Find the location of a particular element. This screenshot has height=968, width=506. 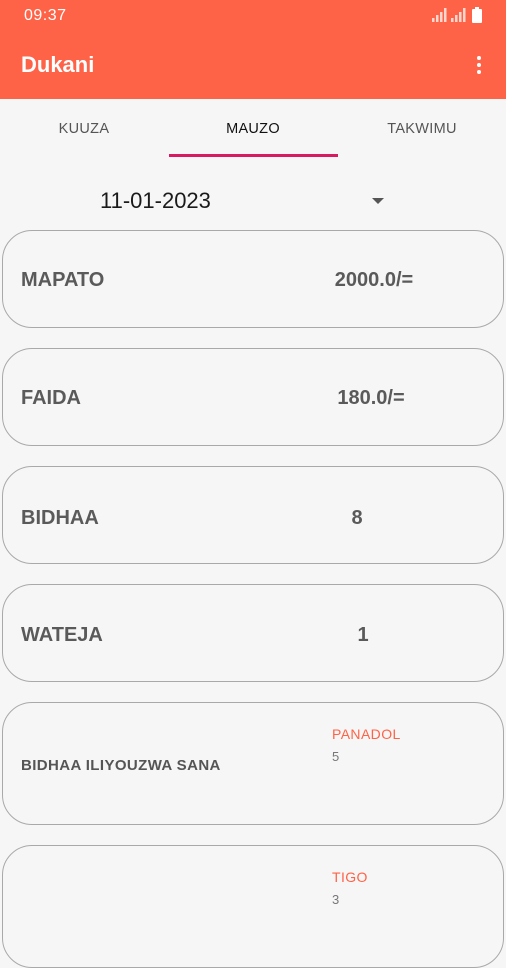

date-value: 11-01-2023 is located at coordinates (155, 200).